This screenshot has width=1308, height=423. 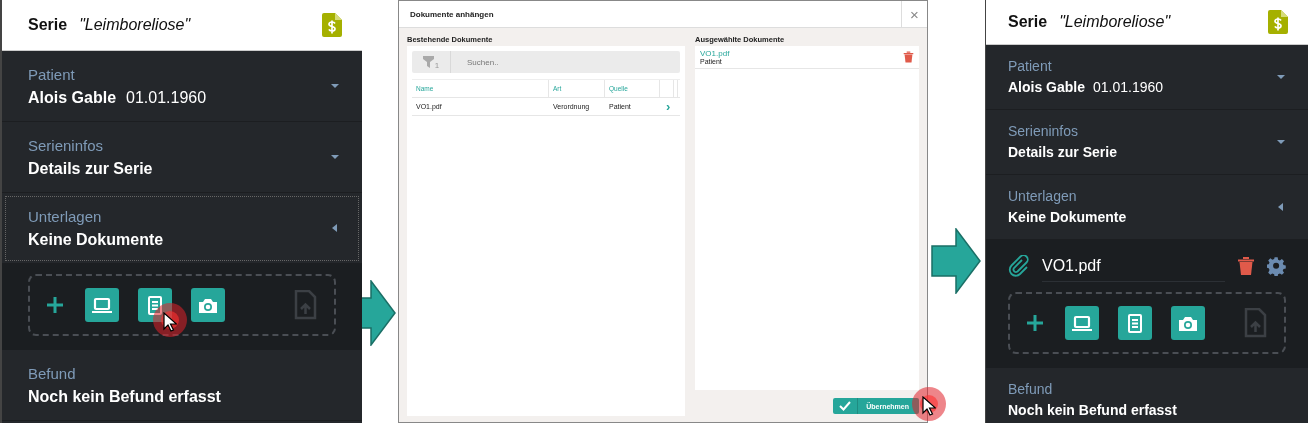 I want to click on settings-button, so click(x=1276, y=266).